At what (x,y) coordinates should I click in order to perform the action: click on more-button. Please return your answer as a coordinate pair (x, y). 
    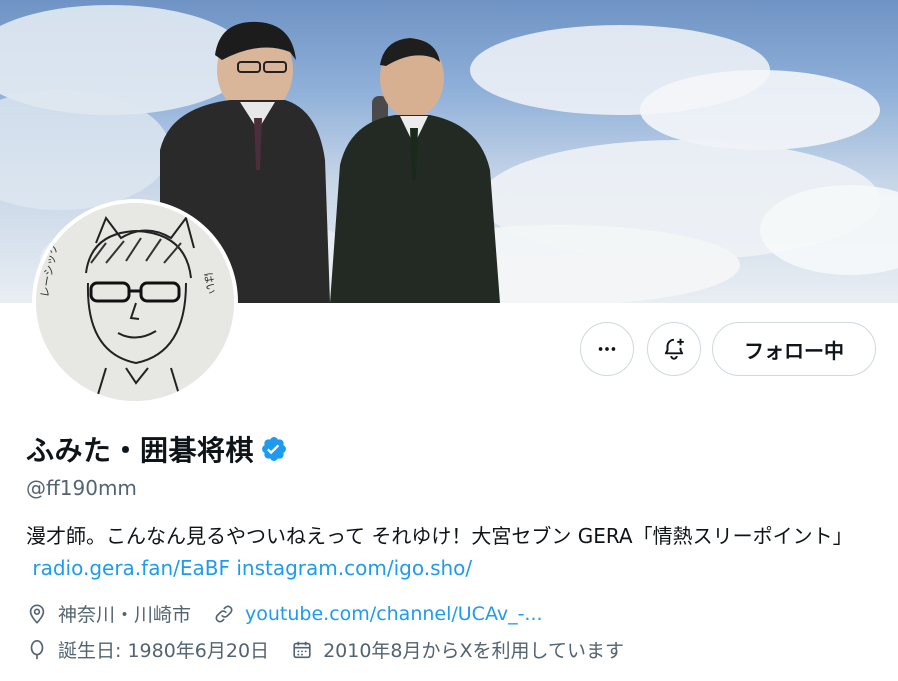
    Looking at the image, I should click on (607, 349).